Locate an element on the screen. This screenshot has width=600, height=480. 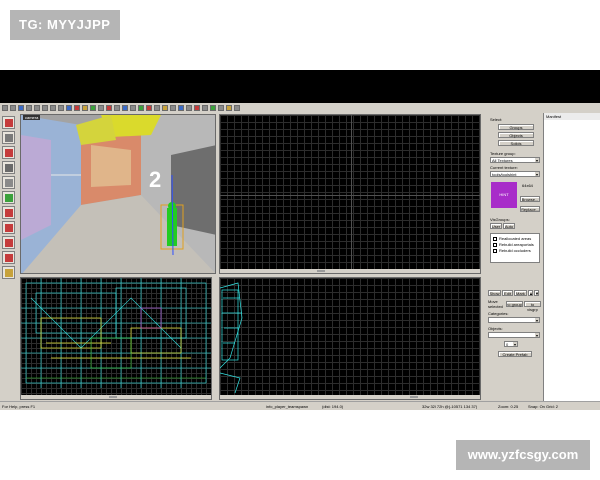
overlay-tool-icon is located at coordinates (8, 227).